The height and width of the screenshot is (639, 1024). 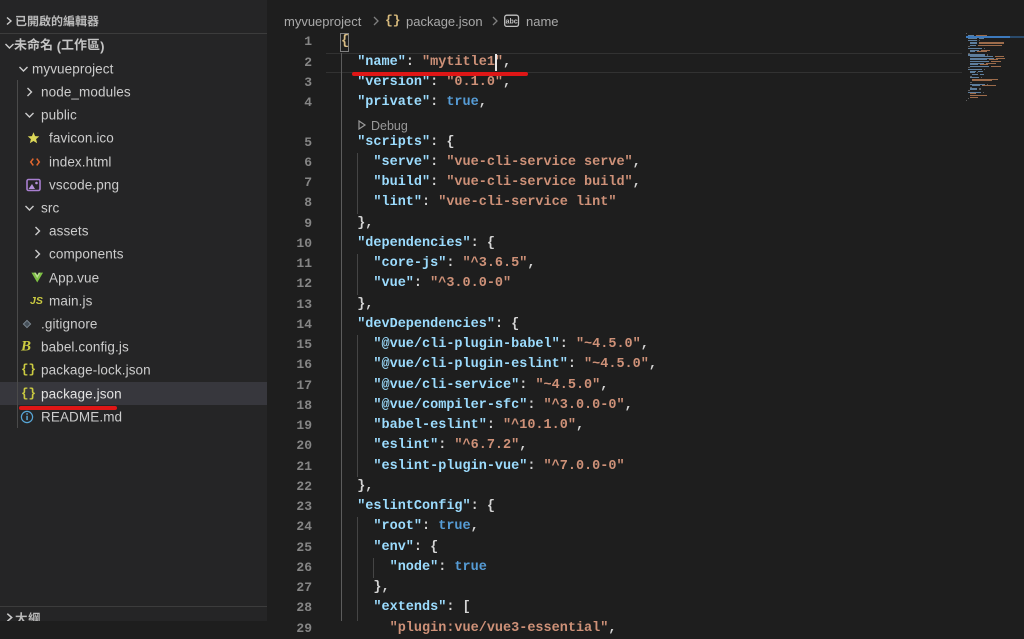 I want to click on svg-text: abc, so click(x=512, y=22).